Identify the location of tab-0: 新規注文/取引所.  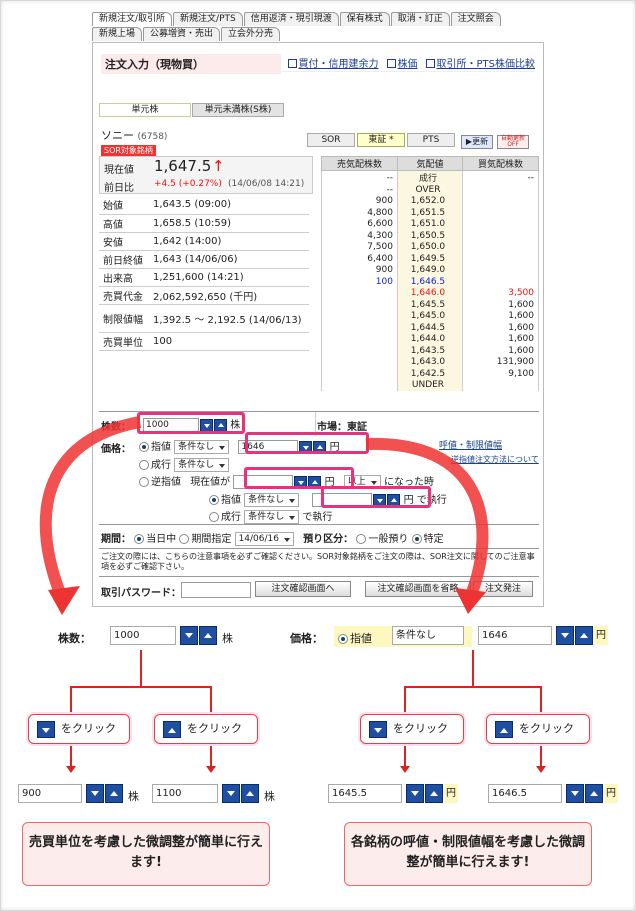
(132, 19).